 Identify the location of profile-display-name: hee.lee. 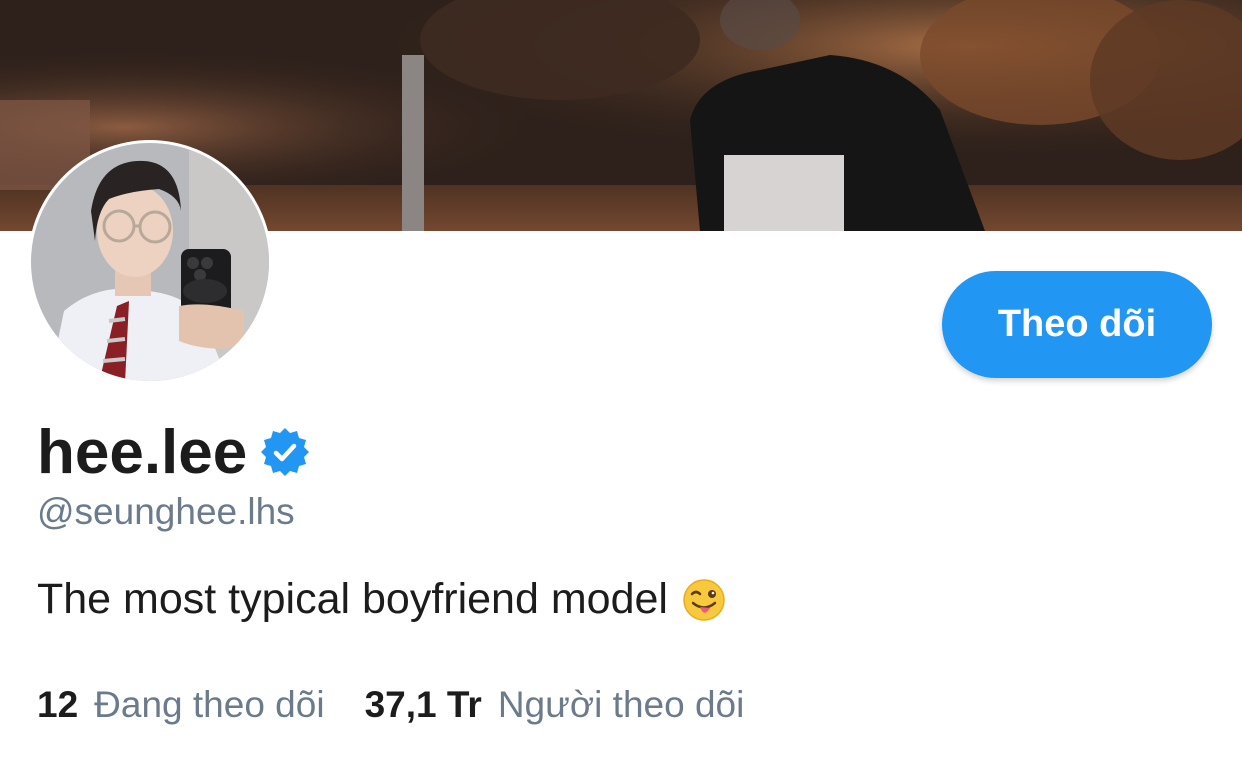
(142, 452).